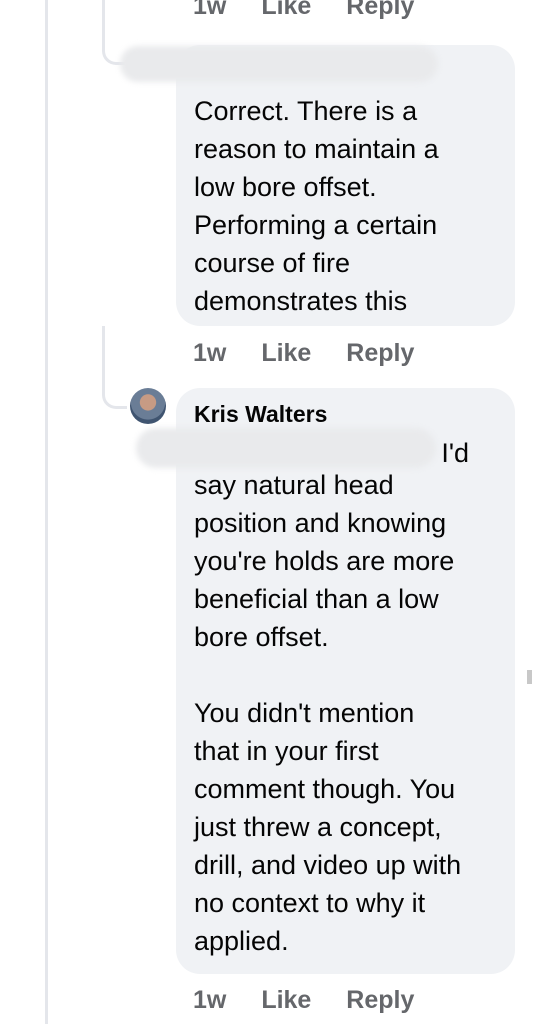 Image resolution: width=533 pixels, height=1024 pixels. What do you see at coordinates (455, 453) in the screenshot?
I see `mention-tail: I'd` at bounding box center [455, 453].